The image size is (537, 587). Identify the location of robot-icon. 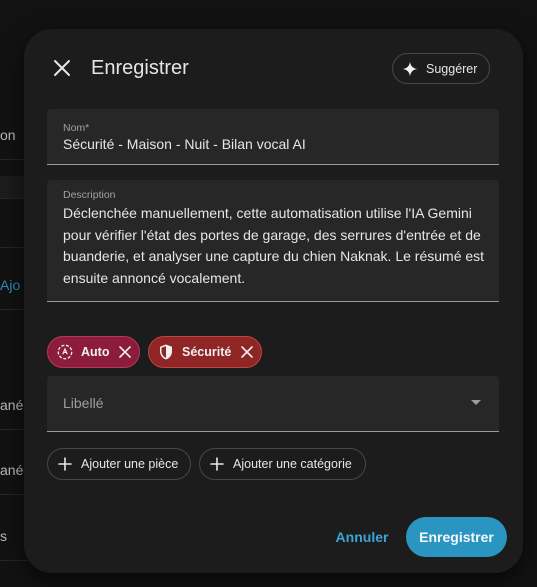
(65, 352).